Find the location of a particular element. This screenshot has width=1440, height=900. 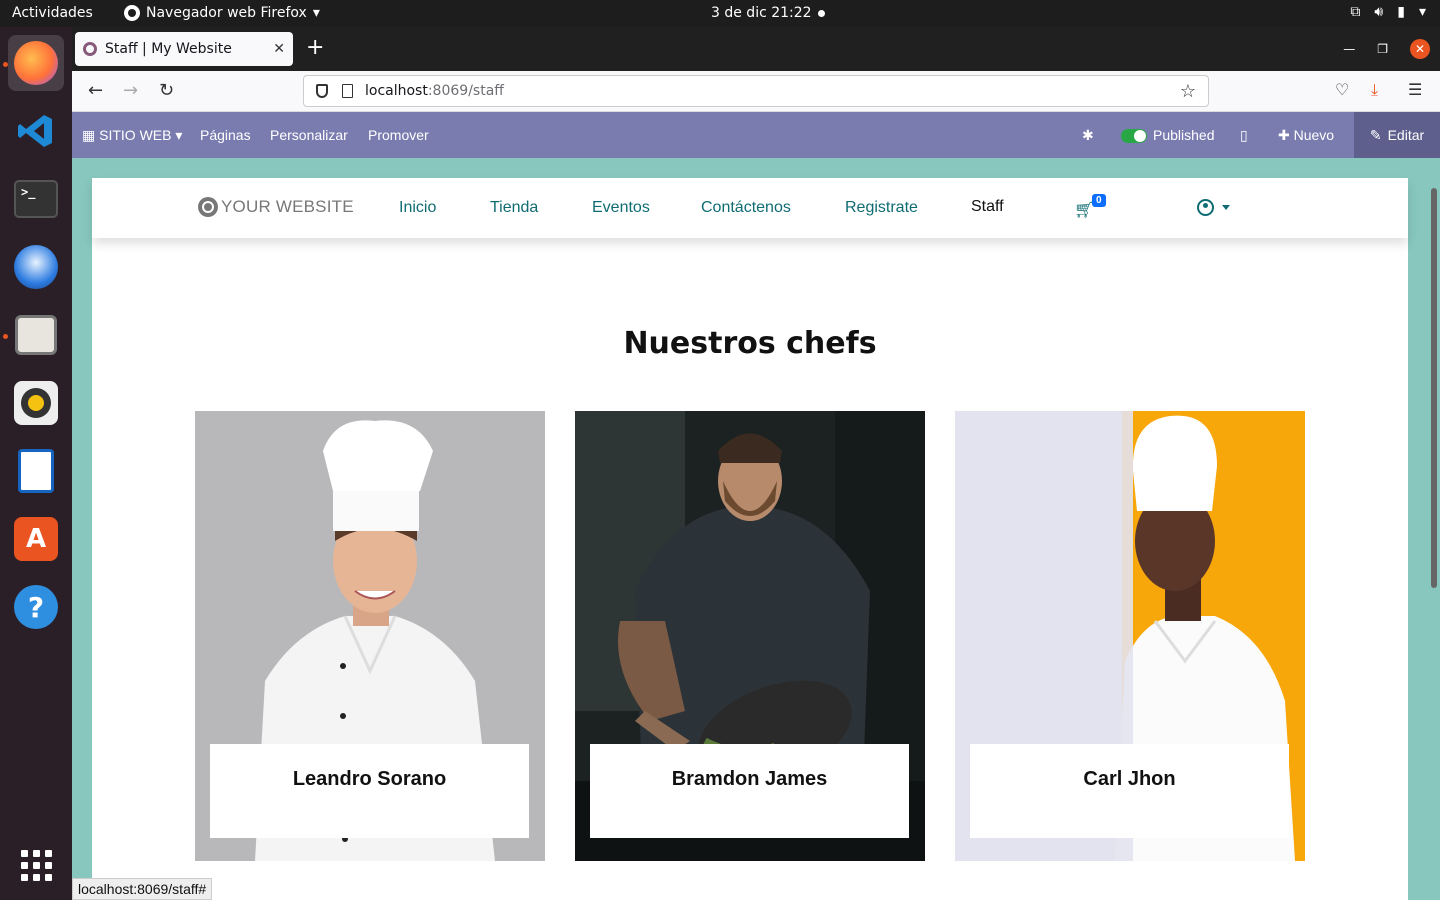

writer-icon is located at coordinates (36, 471).